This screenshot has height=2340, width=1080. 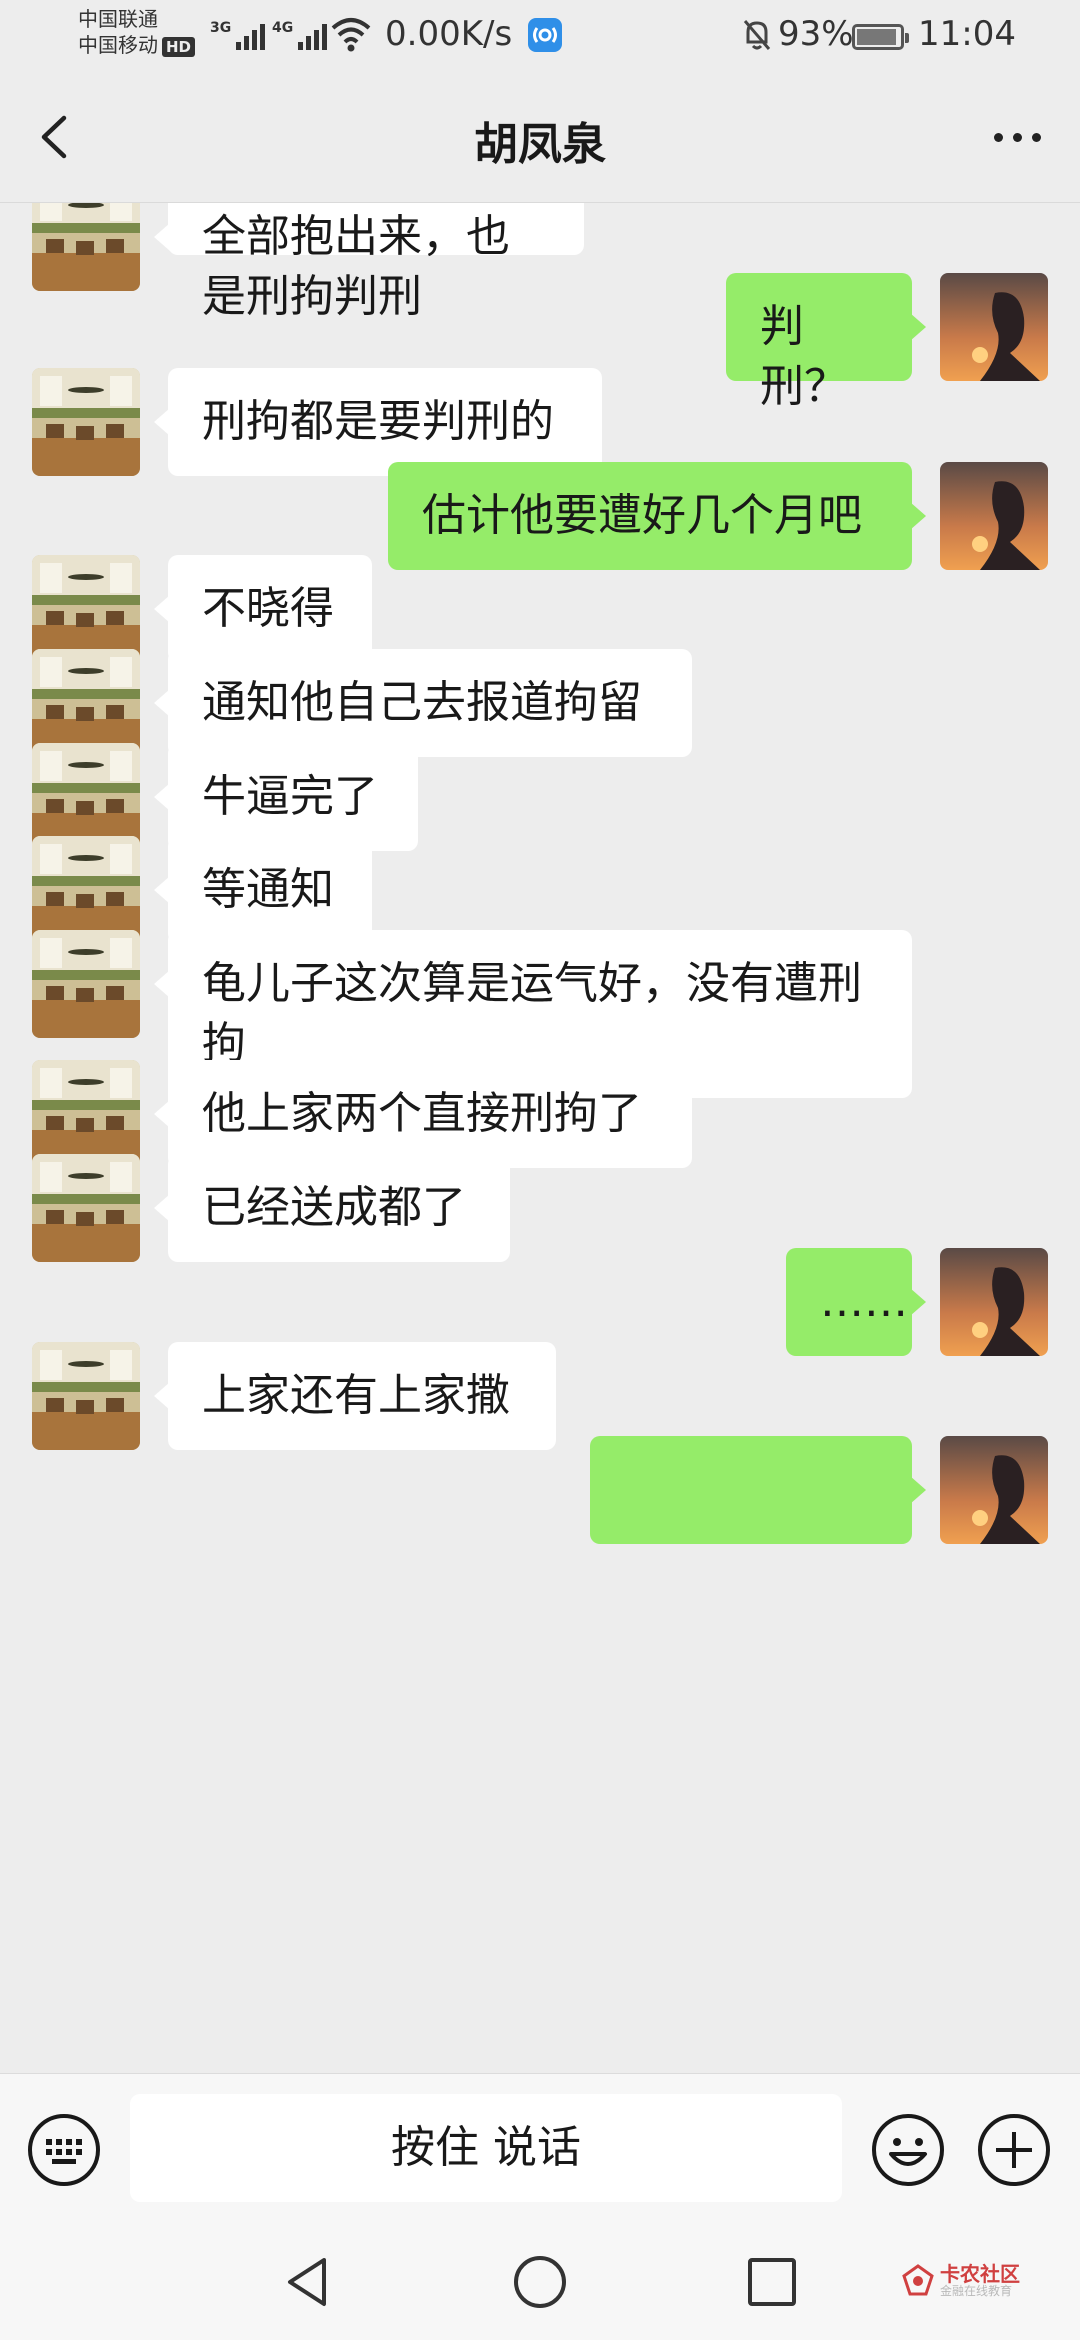 I want to click on outgoing-message: 判刑？, so click(x=540, y=342).